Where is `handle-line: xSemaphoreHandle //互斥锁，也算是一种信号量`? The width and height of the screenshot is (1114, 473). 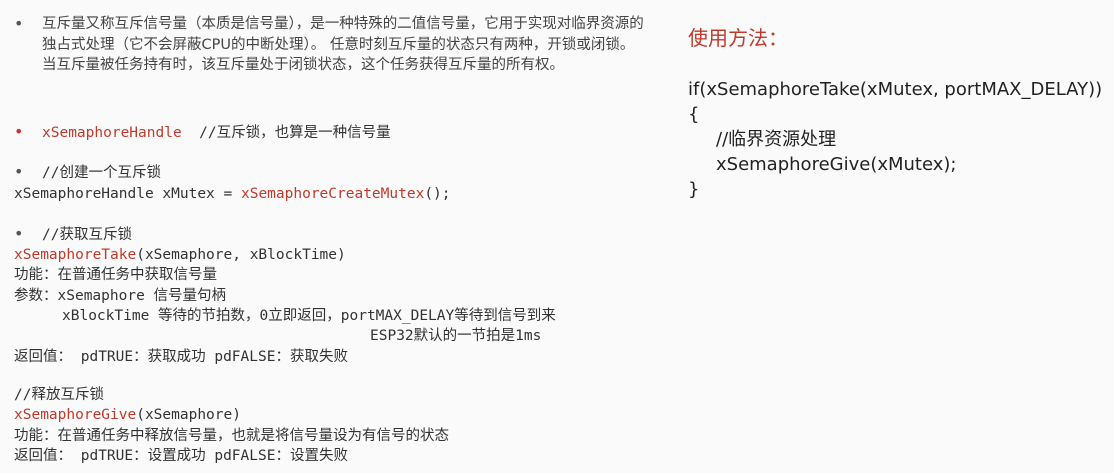 handle-line: xSemaphoreHandle //互斥锁，也算是一种信号量 is located at coordinates (216, 133).